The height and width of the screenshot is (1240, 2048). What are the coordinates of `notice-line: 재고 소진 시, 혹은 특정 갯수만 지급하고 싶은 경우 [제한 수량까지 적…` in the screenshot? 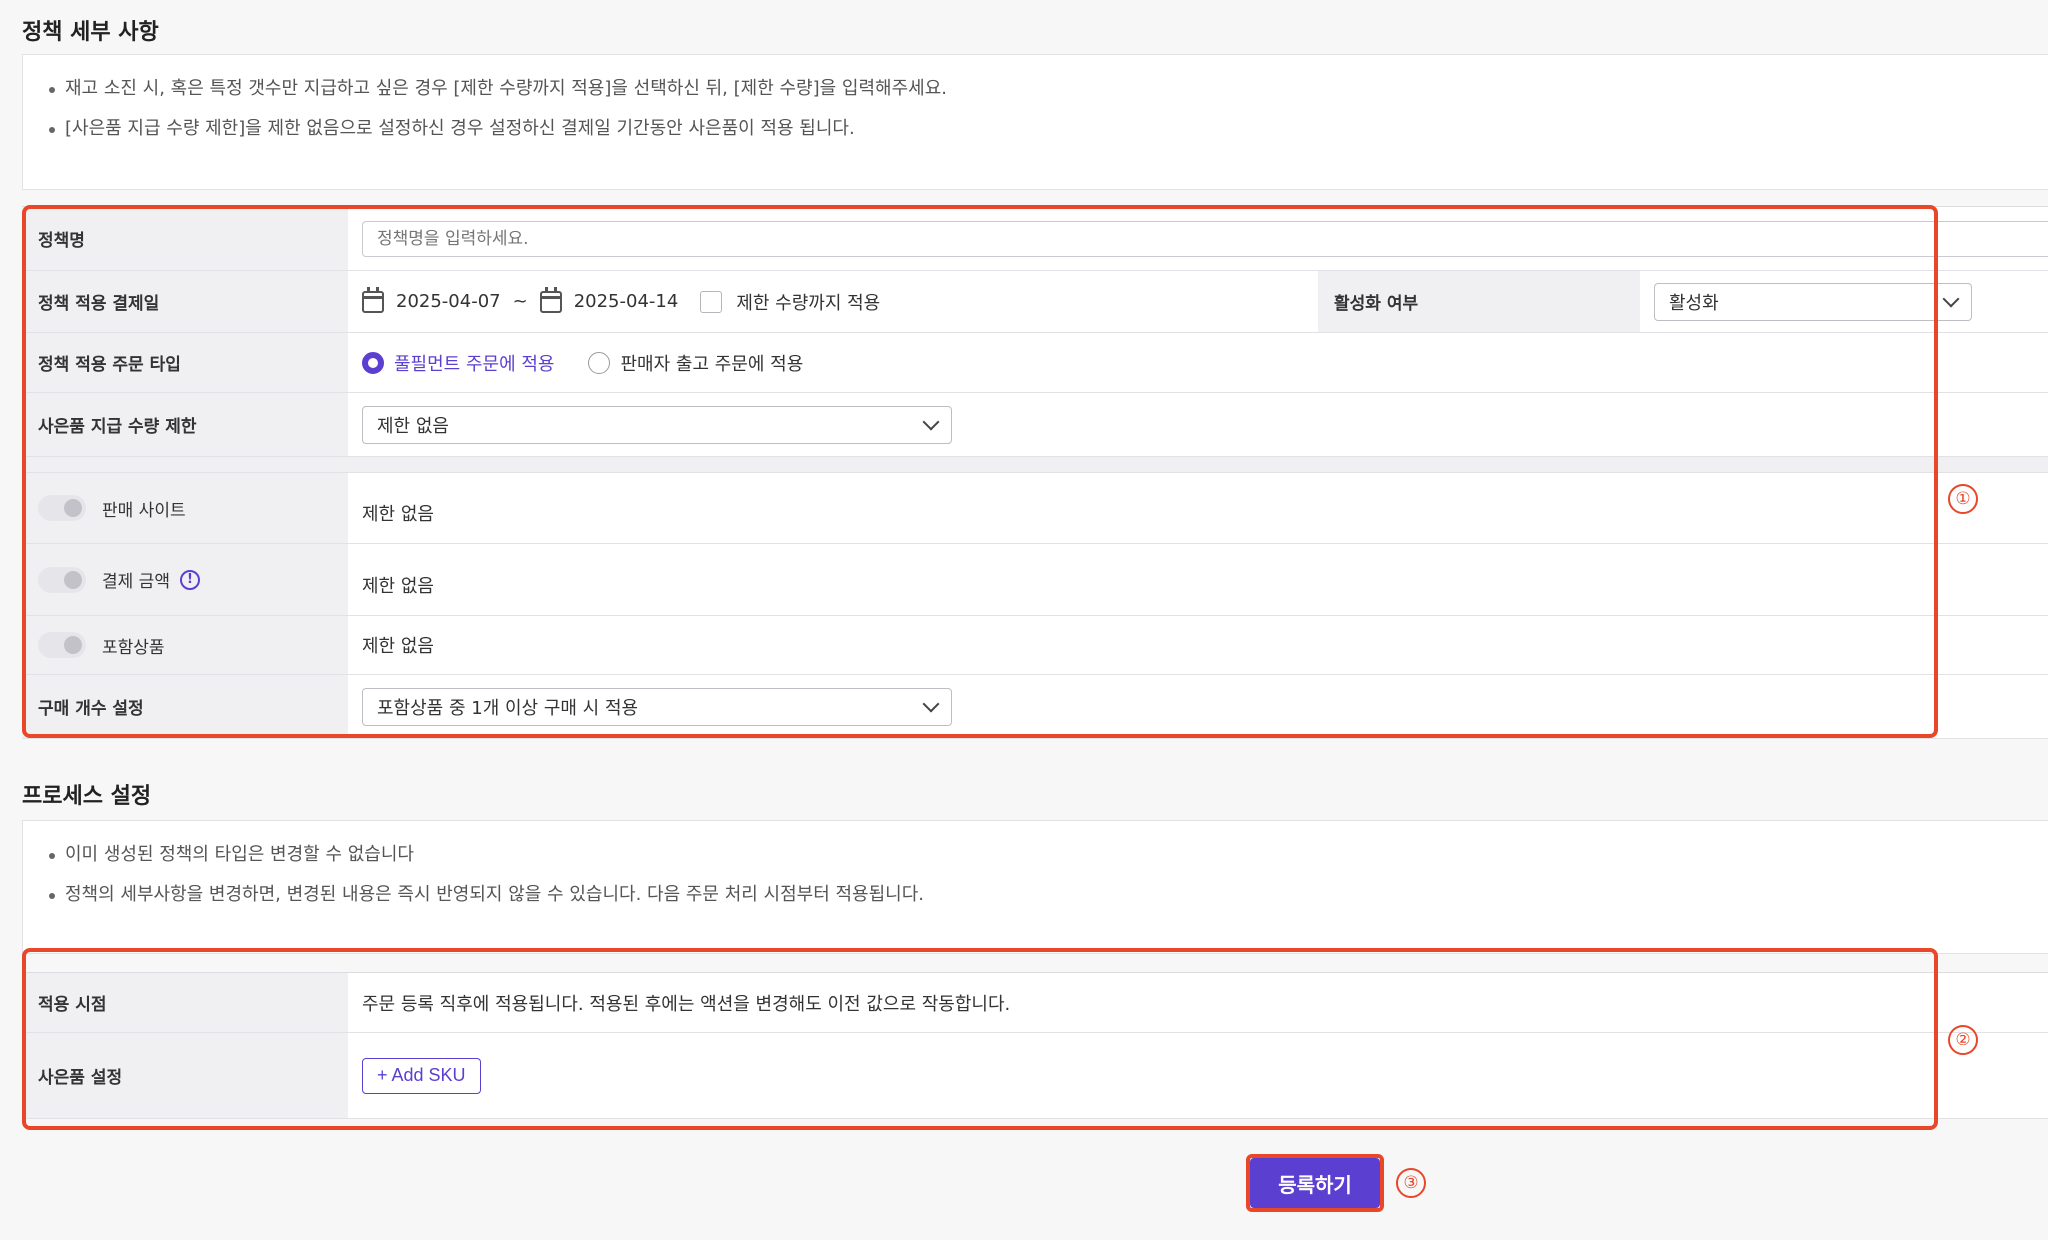 It's located at (1042, 89).